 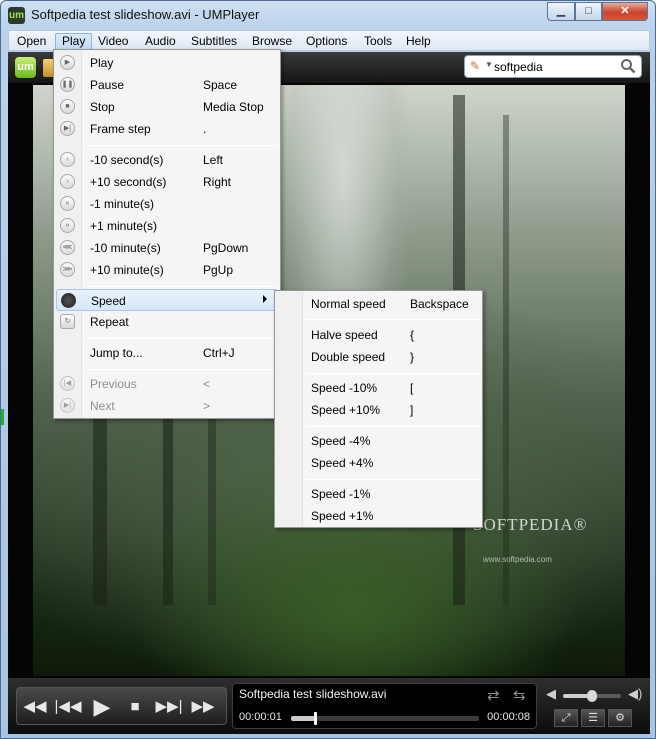 I want to click on seek-progress, so click(x=303, y=718).